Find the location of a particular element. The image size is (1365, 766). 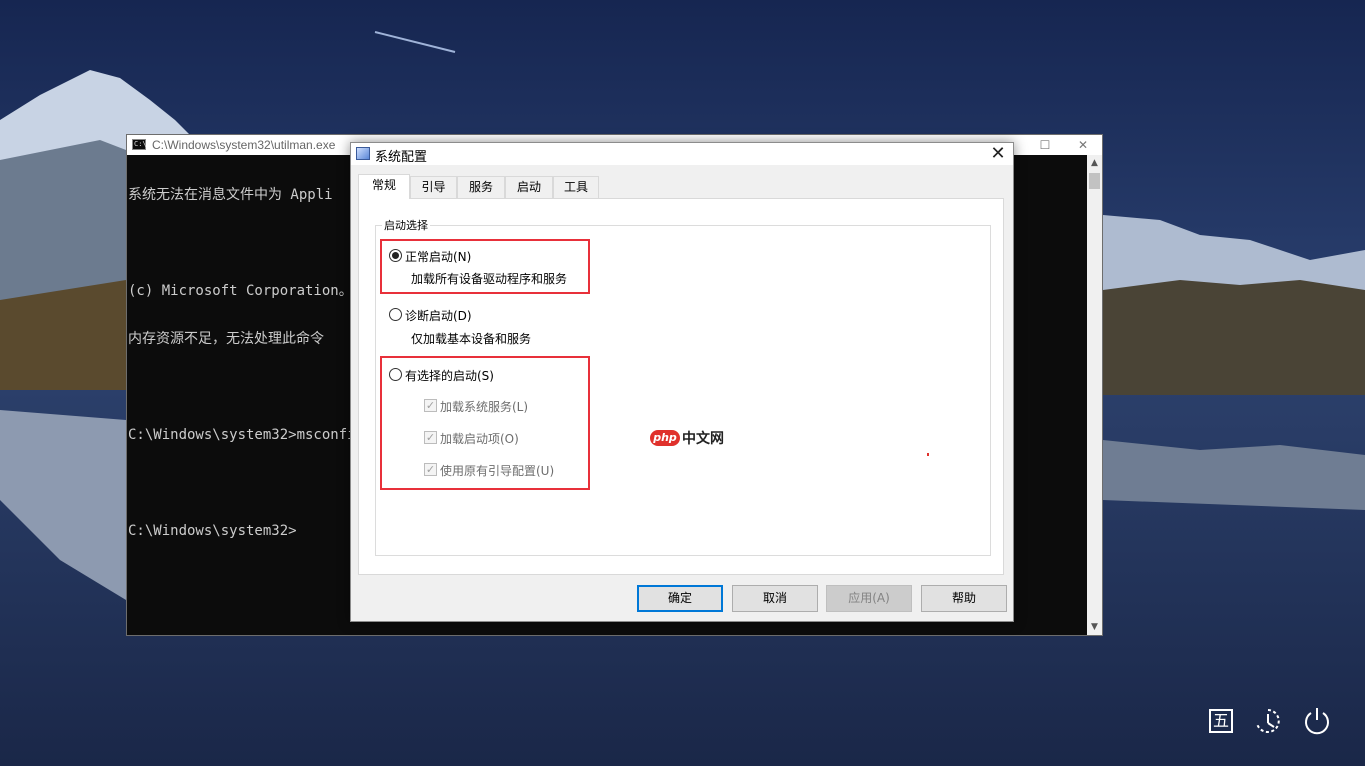

apply-button: 应用(A) is located at coordinates (869, 598).